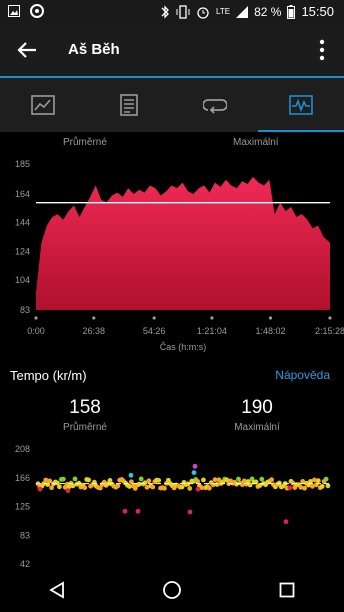 The width and height of the screenshot is (344, 612). Describe the element at coordinates (257, 427) in the screenshot. I see `tempo-max-label: Maximální` at that location.